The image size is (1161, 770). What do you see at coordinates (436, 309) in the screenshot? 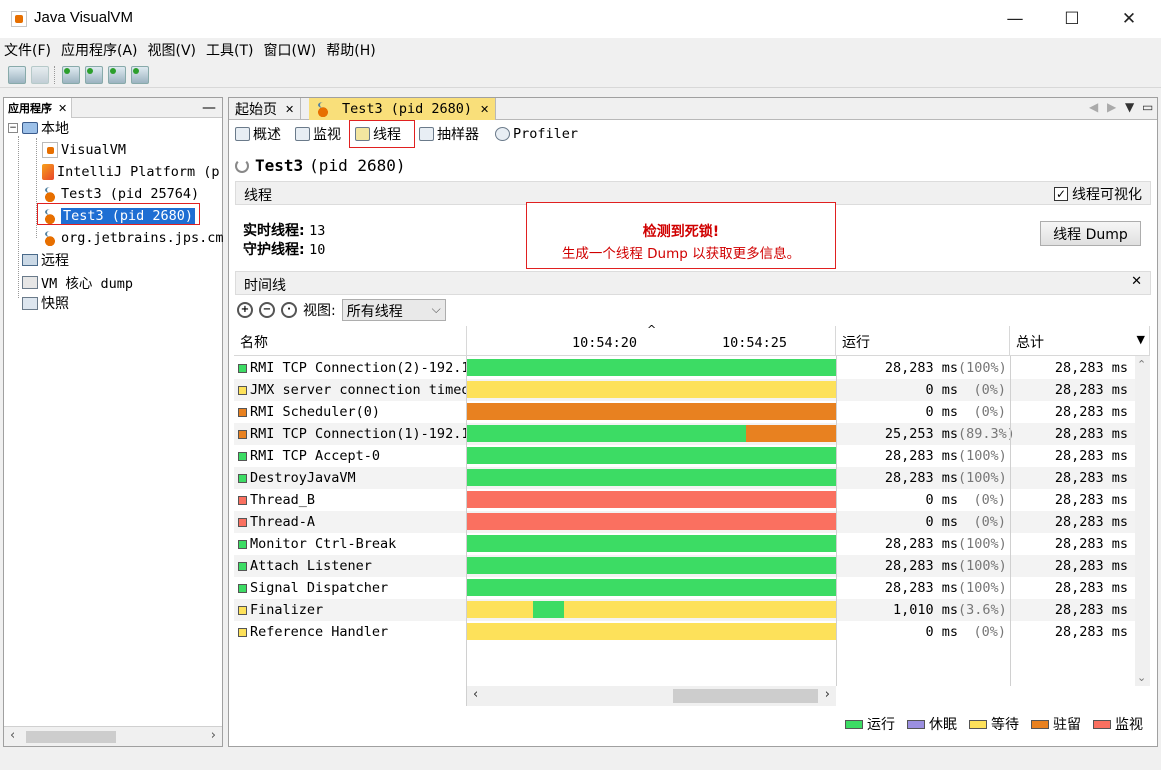
I see `chevron-down-icon: ⌵` at bounding box center [436, 309].